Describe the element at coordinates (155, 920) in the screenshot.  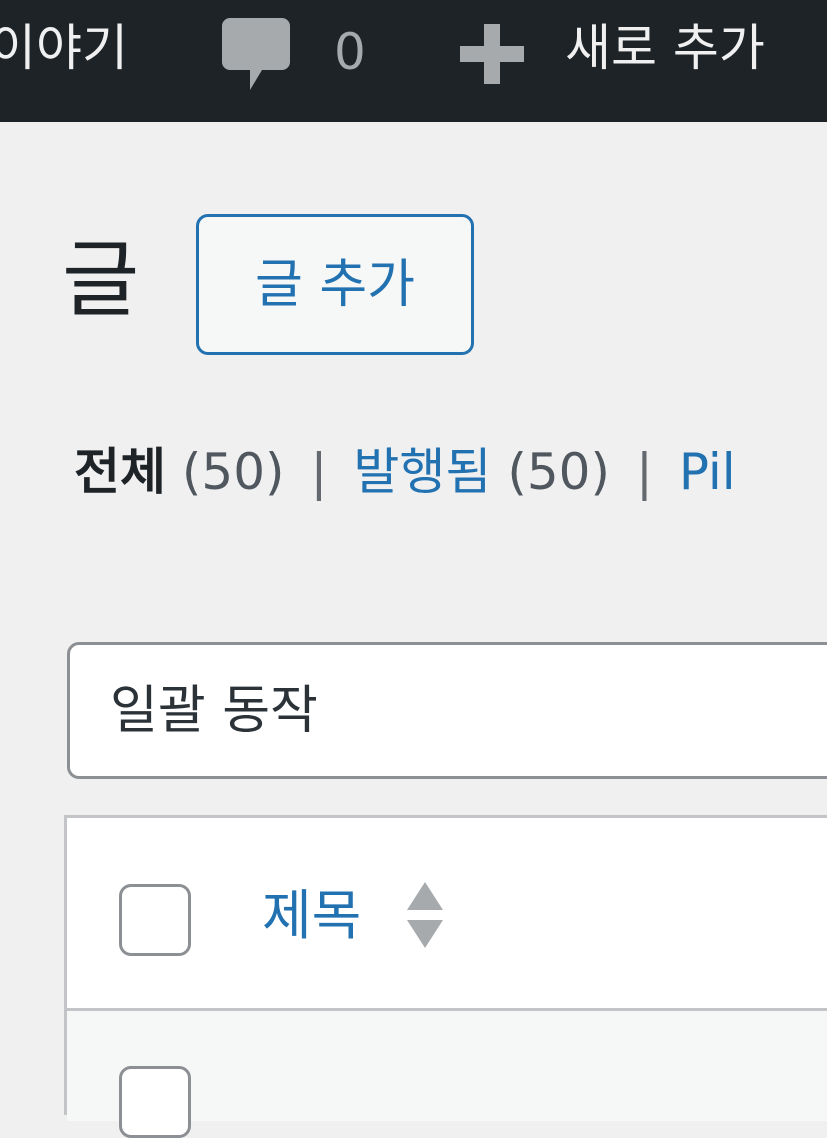
I see `select-all-checkbox` at that location.